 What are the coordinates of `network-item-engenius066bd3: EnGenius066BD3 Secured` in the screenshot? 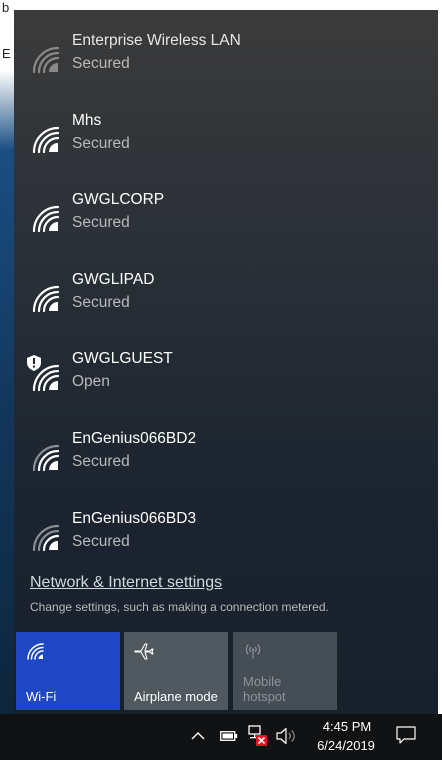 It's located at (226, 542).